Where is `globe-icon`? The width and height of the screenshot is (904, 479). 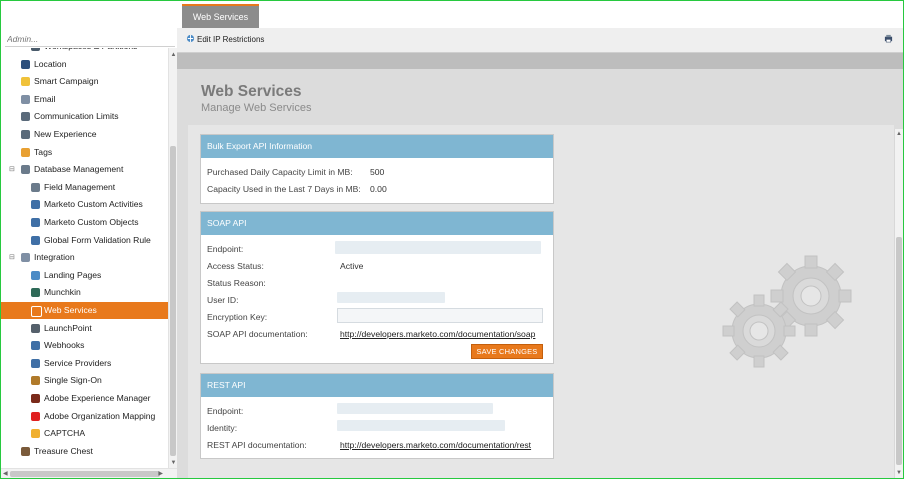 globe-icon is located at coordinates (35, 49).